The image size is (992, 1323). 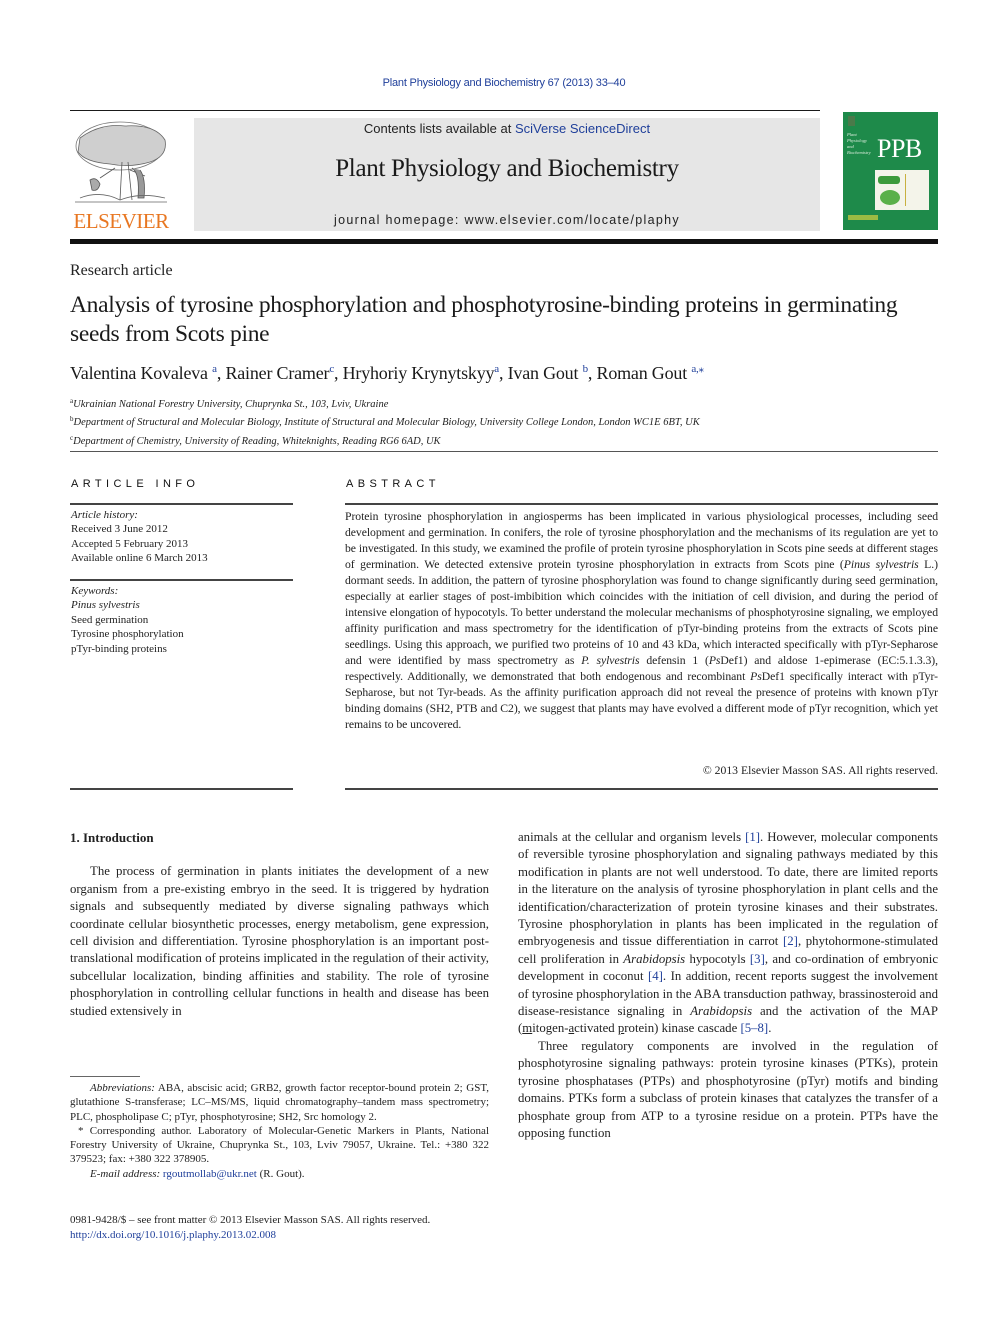 I want to click on journal-title: Plant Physiology and Biochemistry, so click(x=507, y=168).